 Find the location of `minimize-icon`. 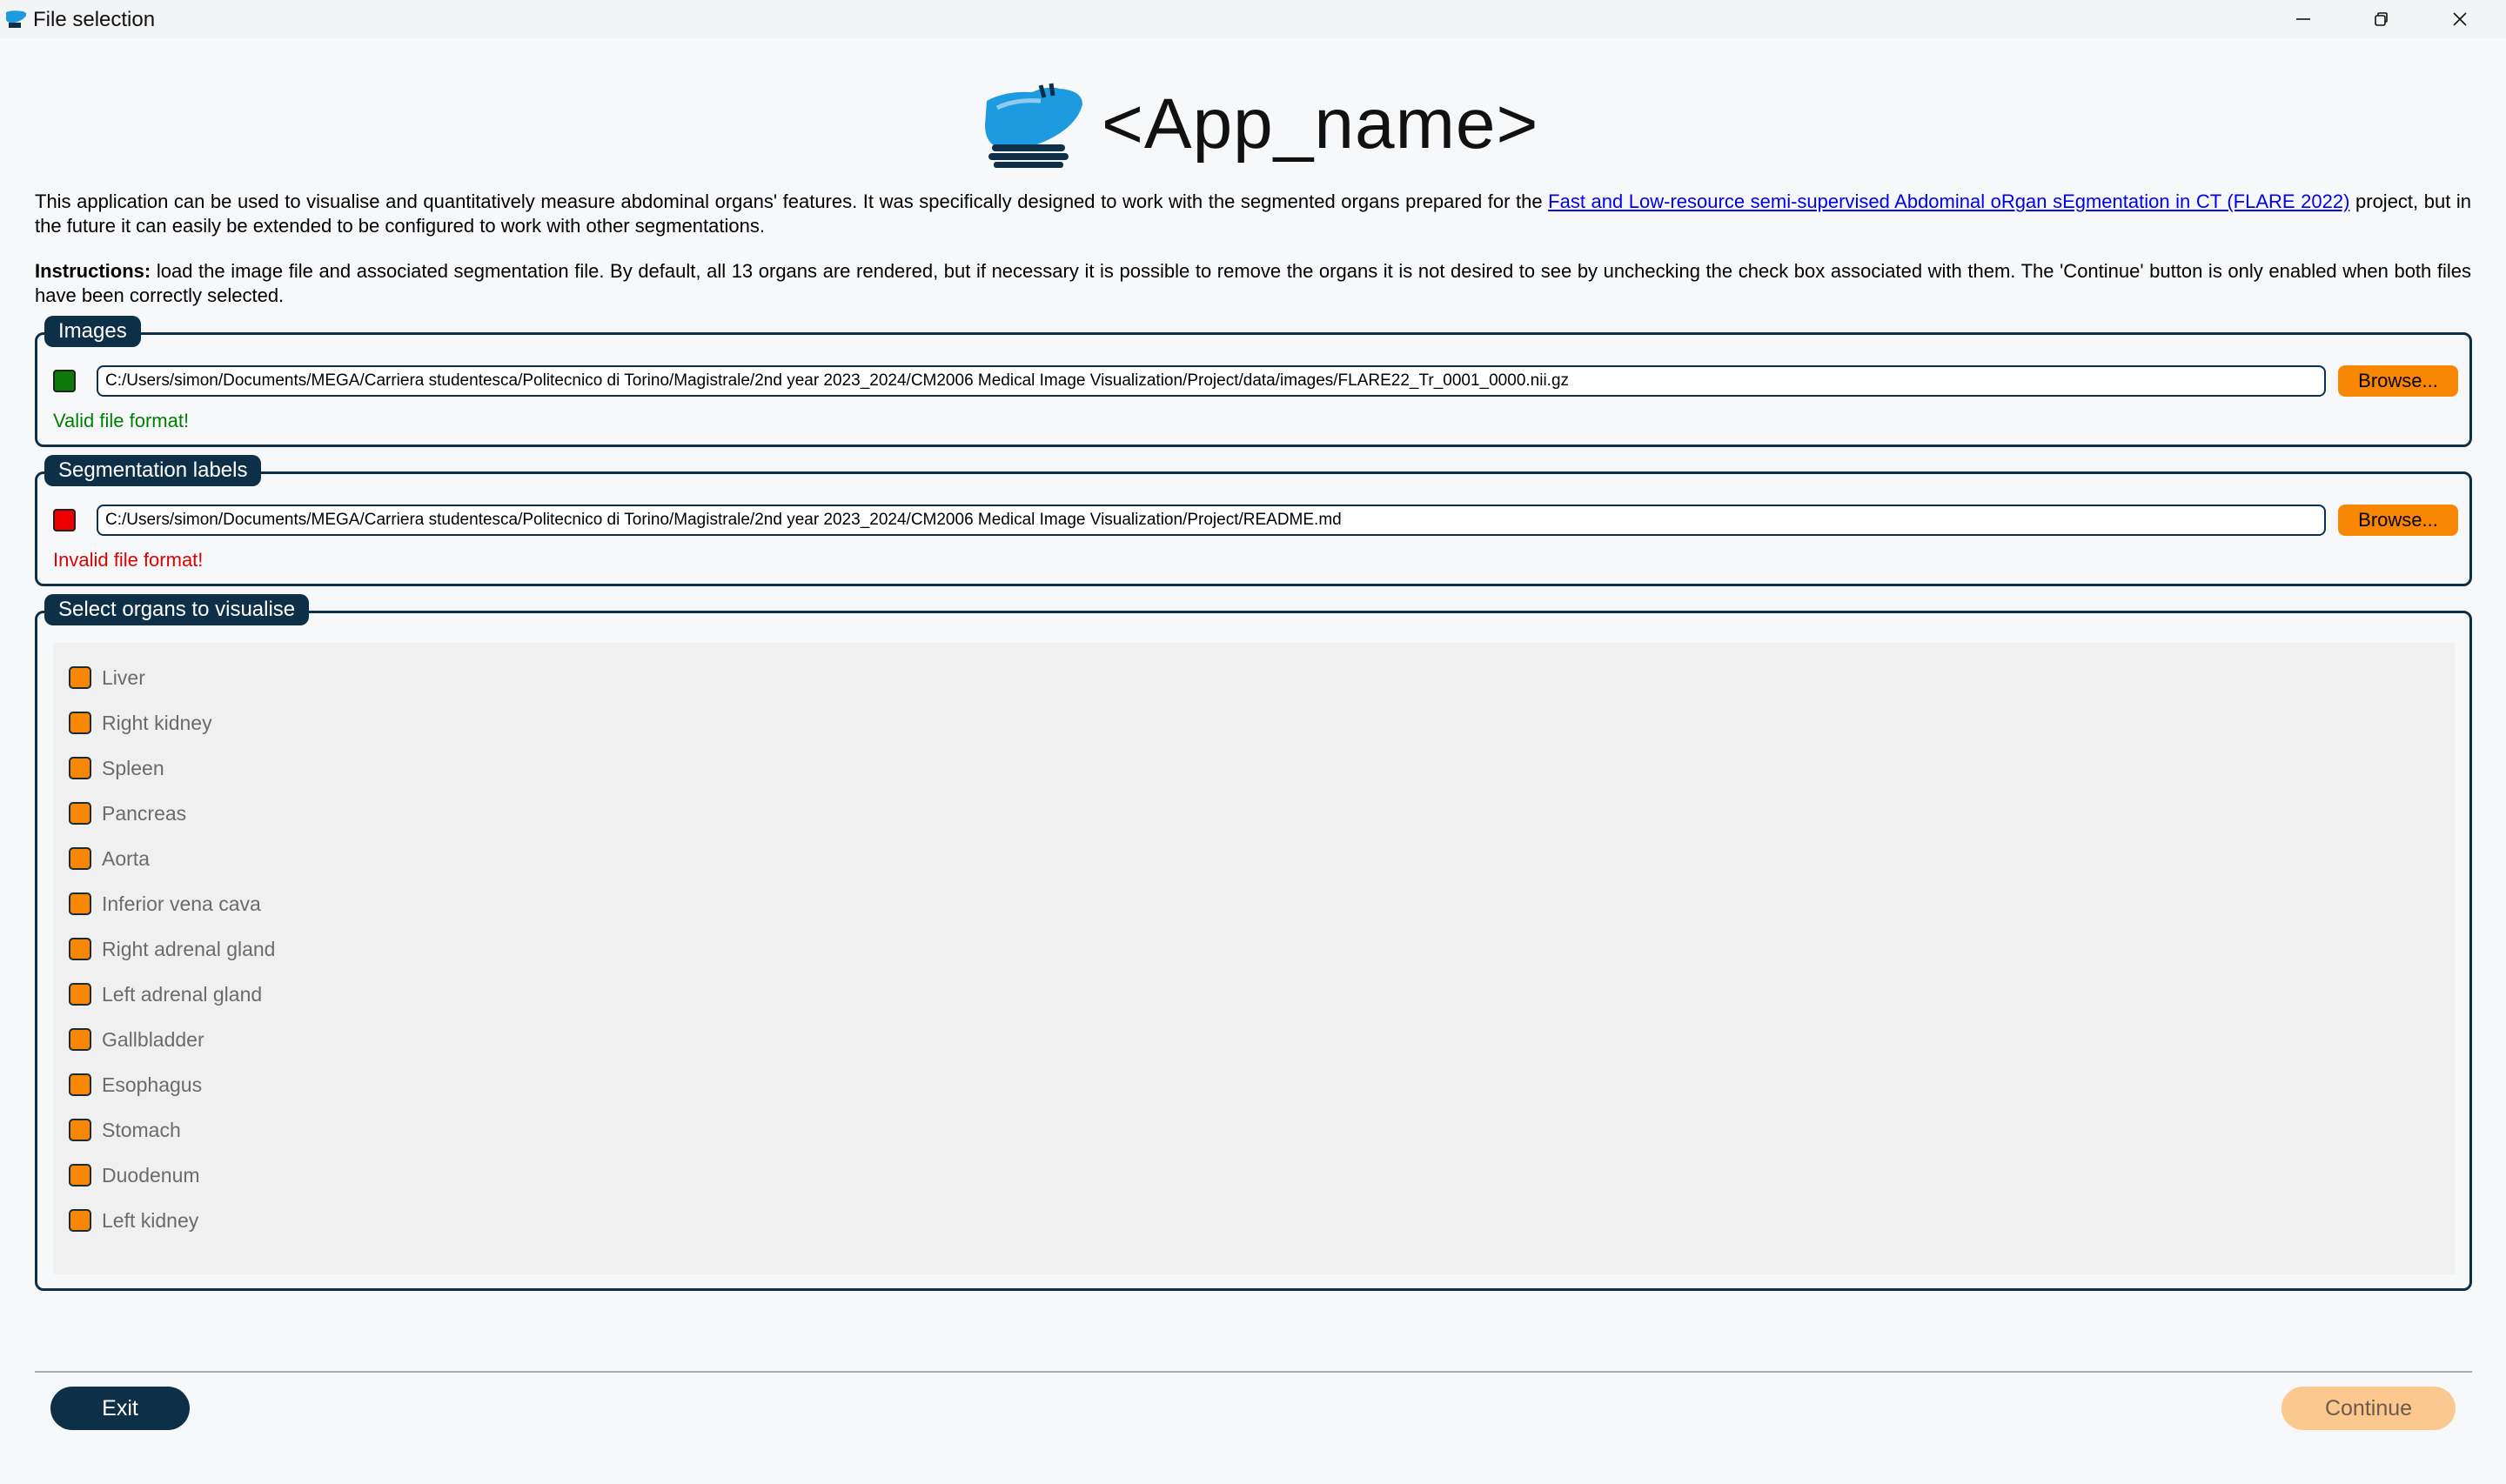

minimize-icon is located at coordinates (2303, 19).